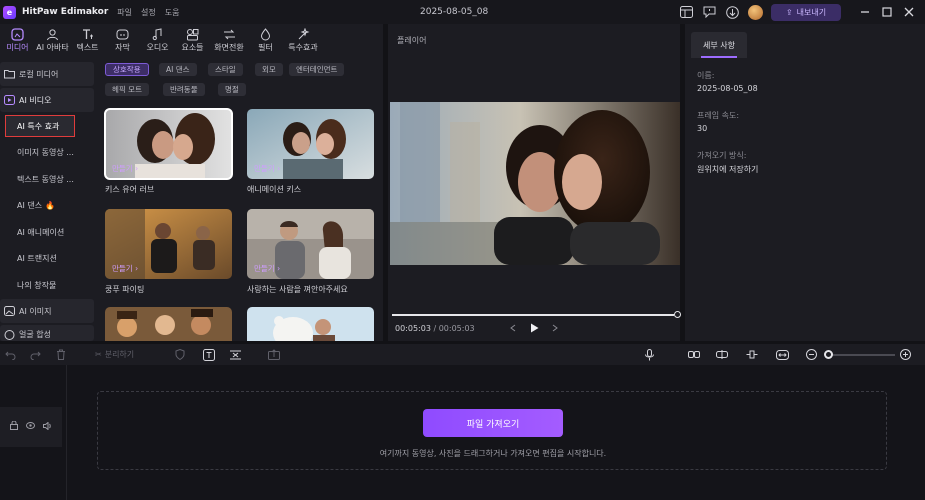 This screenshot has height=500, width=925. I want to click on tool-ai-avatar: AI 아바타, so click(52, 40).